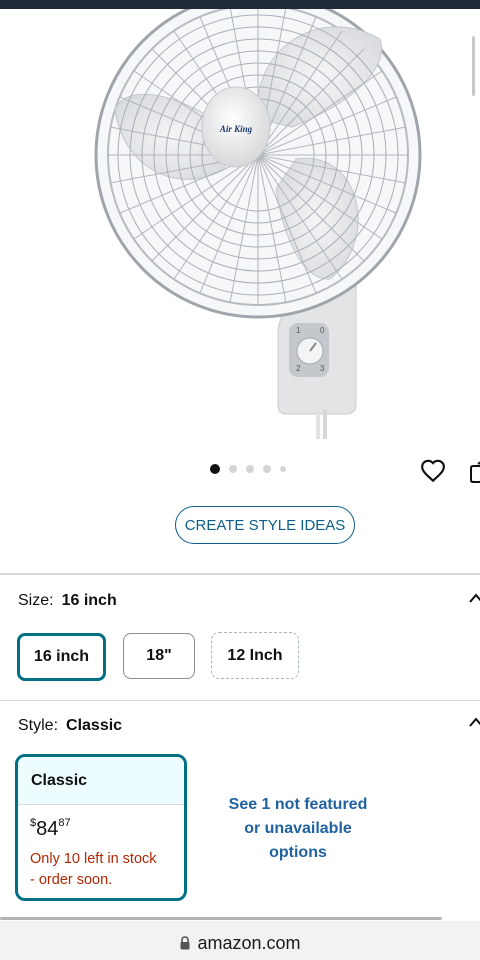 The image size is (480, 960). I want to click on dial-label-2: 2, so click(298, 368).